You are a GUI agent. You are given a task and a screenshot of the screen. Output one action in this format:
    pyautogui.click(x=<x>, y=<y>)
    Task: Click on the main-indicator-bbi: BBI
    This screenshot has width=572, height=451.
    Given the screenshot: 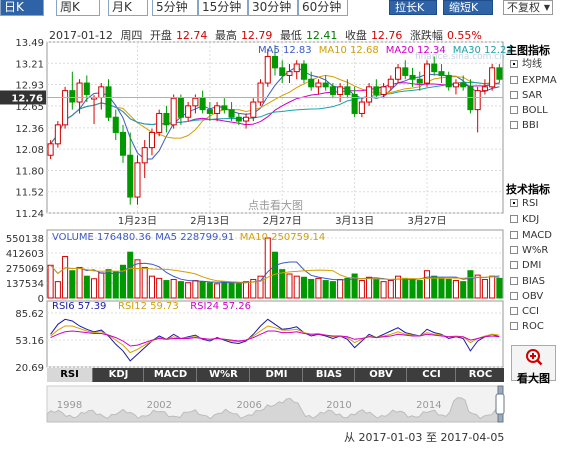 What is the action you would take?
    pyautogui.click(x=524, y=125)
    